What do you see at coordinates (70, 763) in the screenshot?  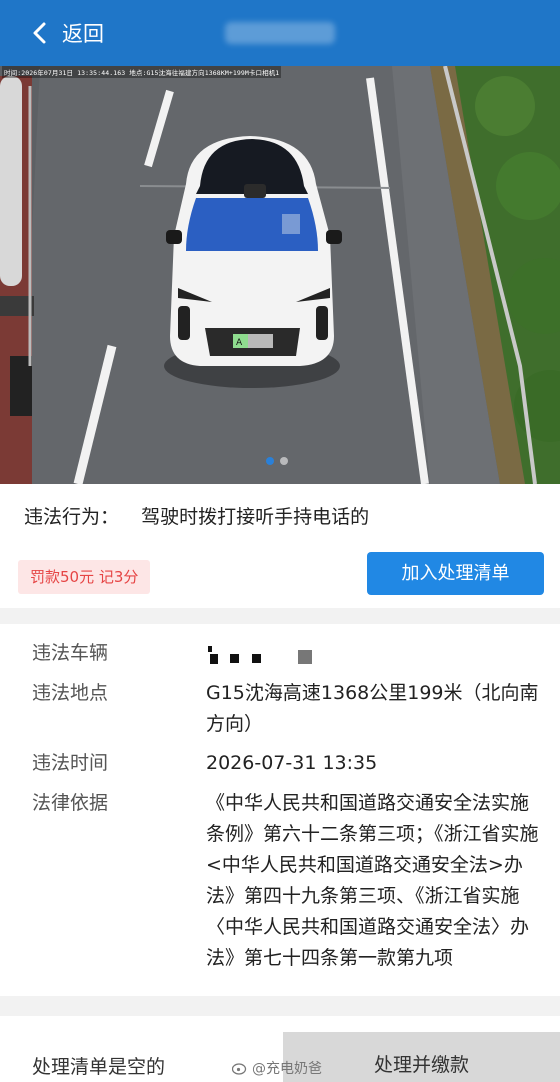 I see `time-label: 违法时间` at bounding box center [70, 763].